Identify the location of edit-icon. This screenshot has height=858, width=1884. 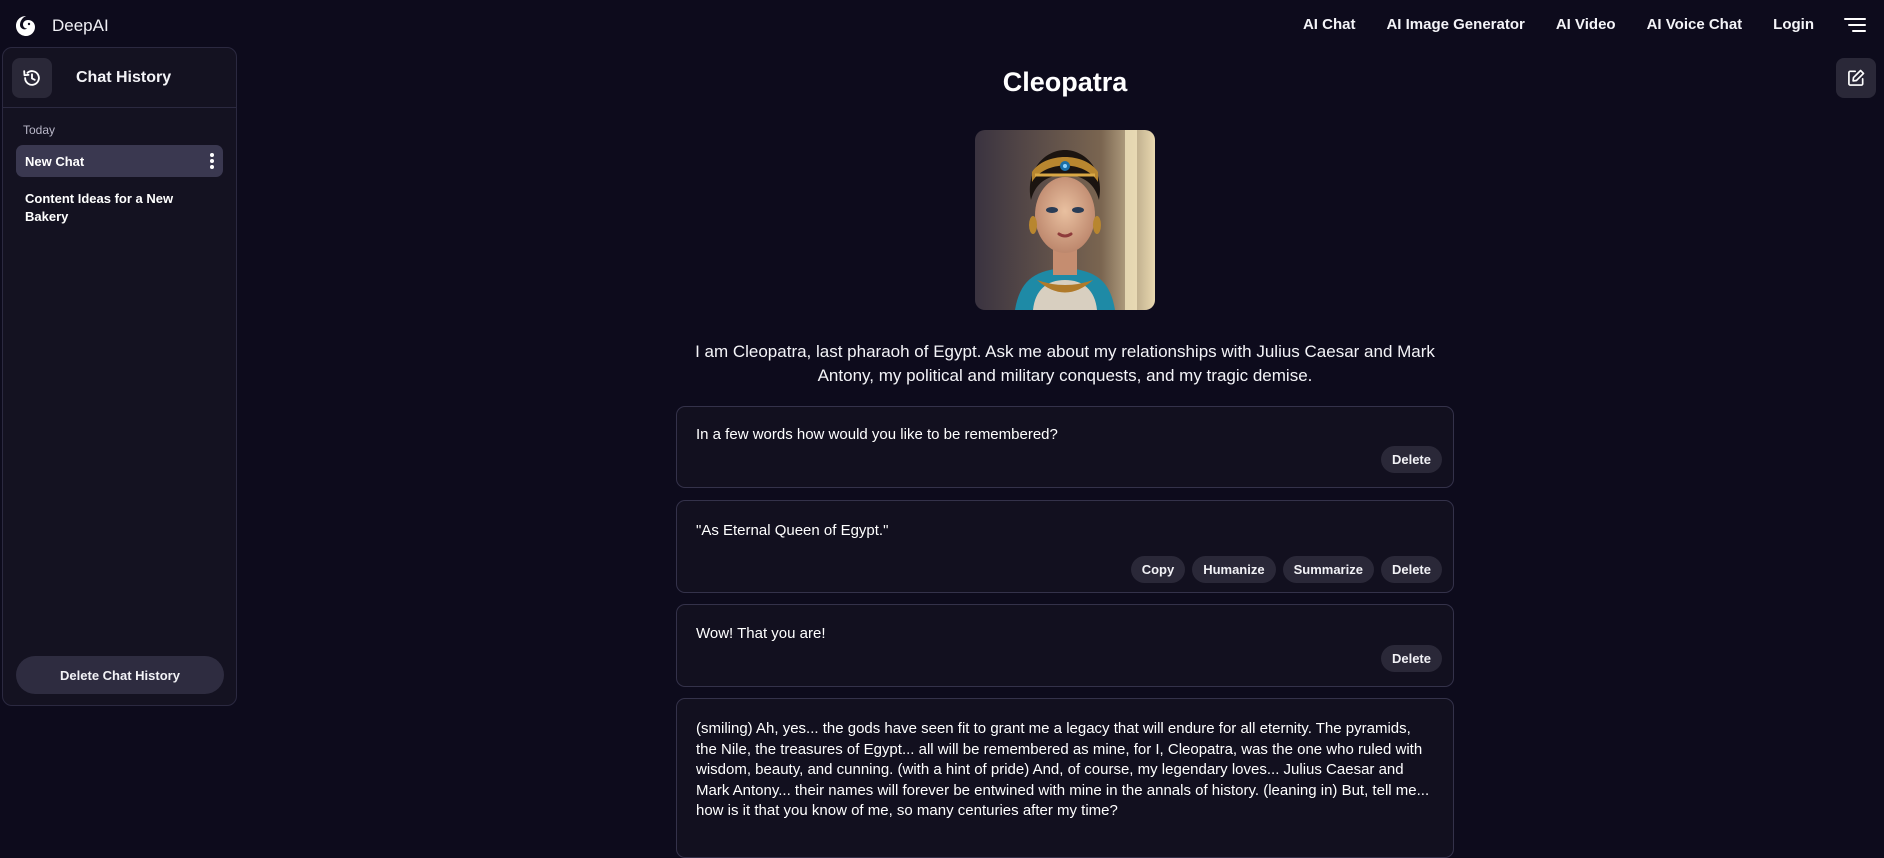
(1856, 77).